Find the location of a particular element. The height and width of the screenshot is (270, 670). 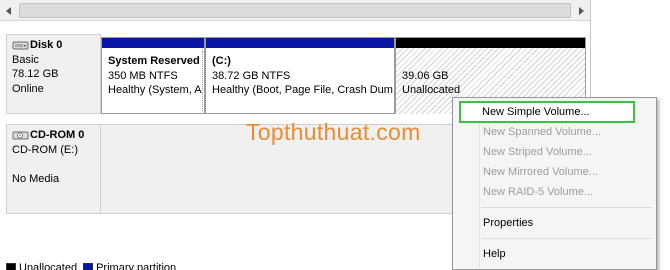

partition-size: 38.72 GB NTFS is located at coordinates (251, 75).